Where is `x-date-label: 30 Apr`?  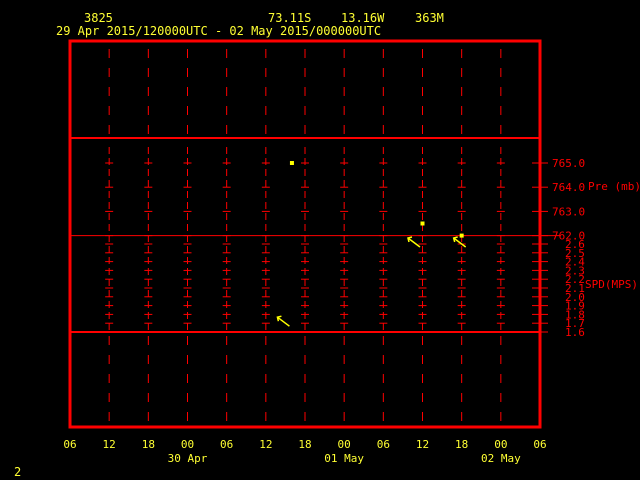
x-date-label: 30 Apr is located at coordinates (188, 458).